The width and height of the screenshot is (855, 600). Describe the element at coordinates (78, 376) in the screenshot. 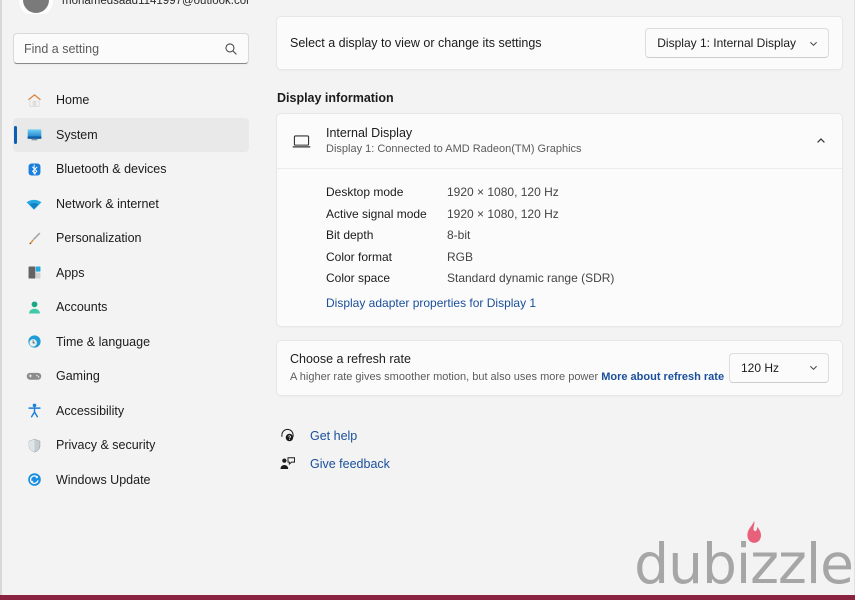

I see `sidebar-item-label: Gaming` at that location.